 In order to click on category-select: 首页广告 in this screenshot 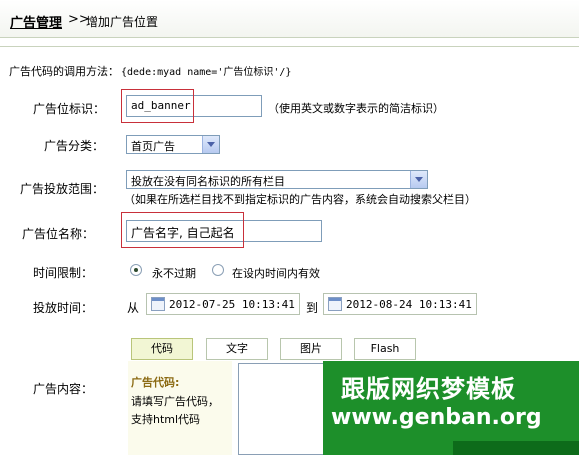, I will do `click(173, 144)`.